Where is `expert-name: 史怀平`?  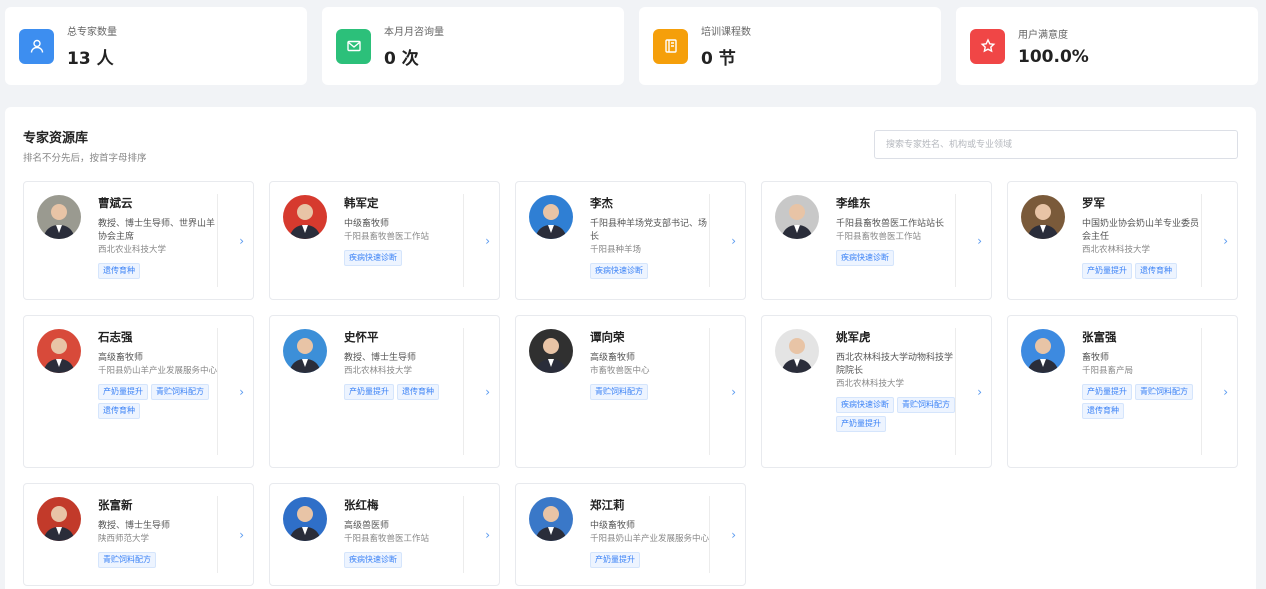
expert-name: 史怀平 is located at coordinates (361, 337).